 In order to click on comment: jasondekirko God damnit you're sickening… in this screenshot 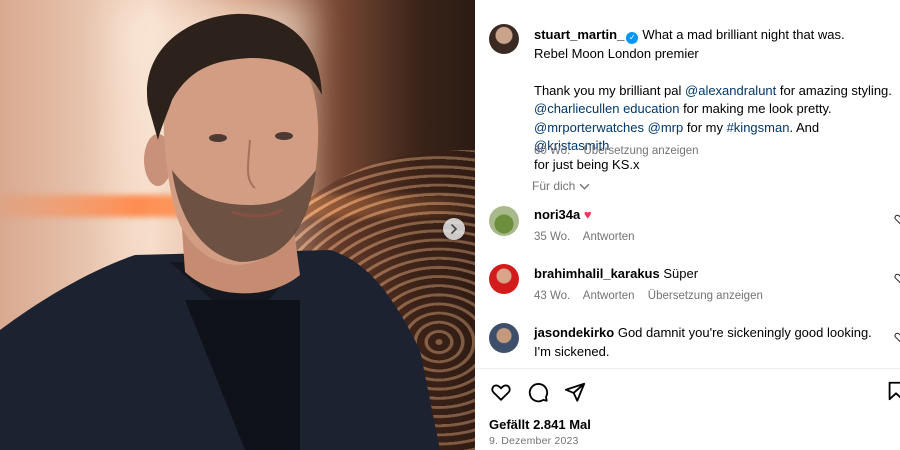, I will do `click(709, 342)`.